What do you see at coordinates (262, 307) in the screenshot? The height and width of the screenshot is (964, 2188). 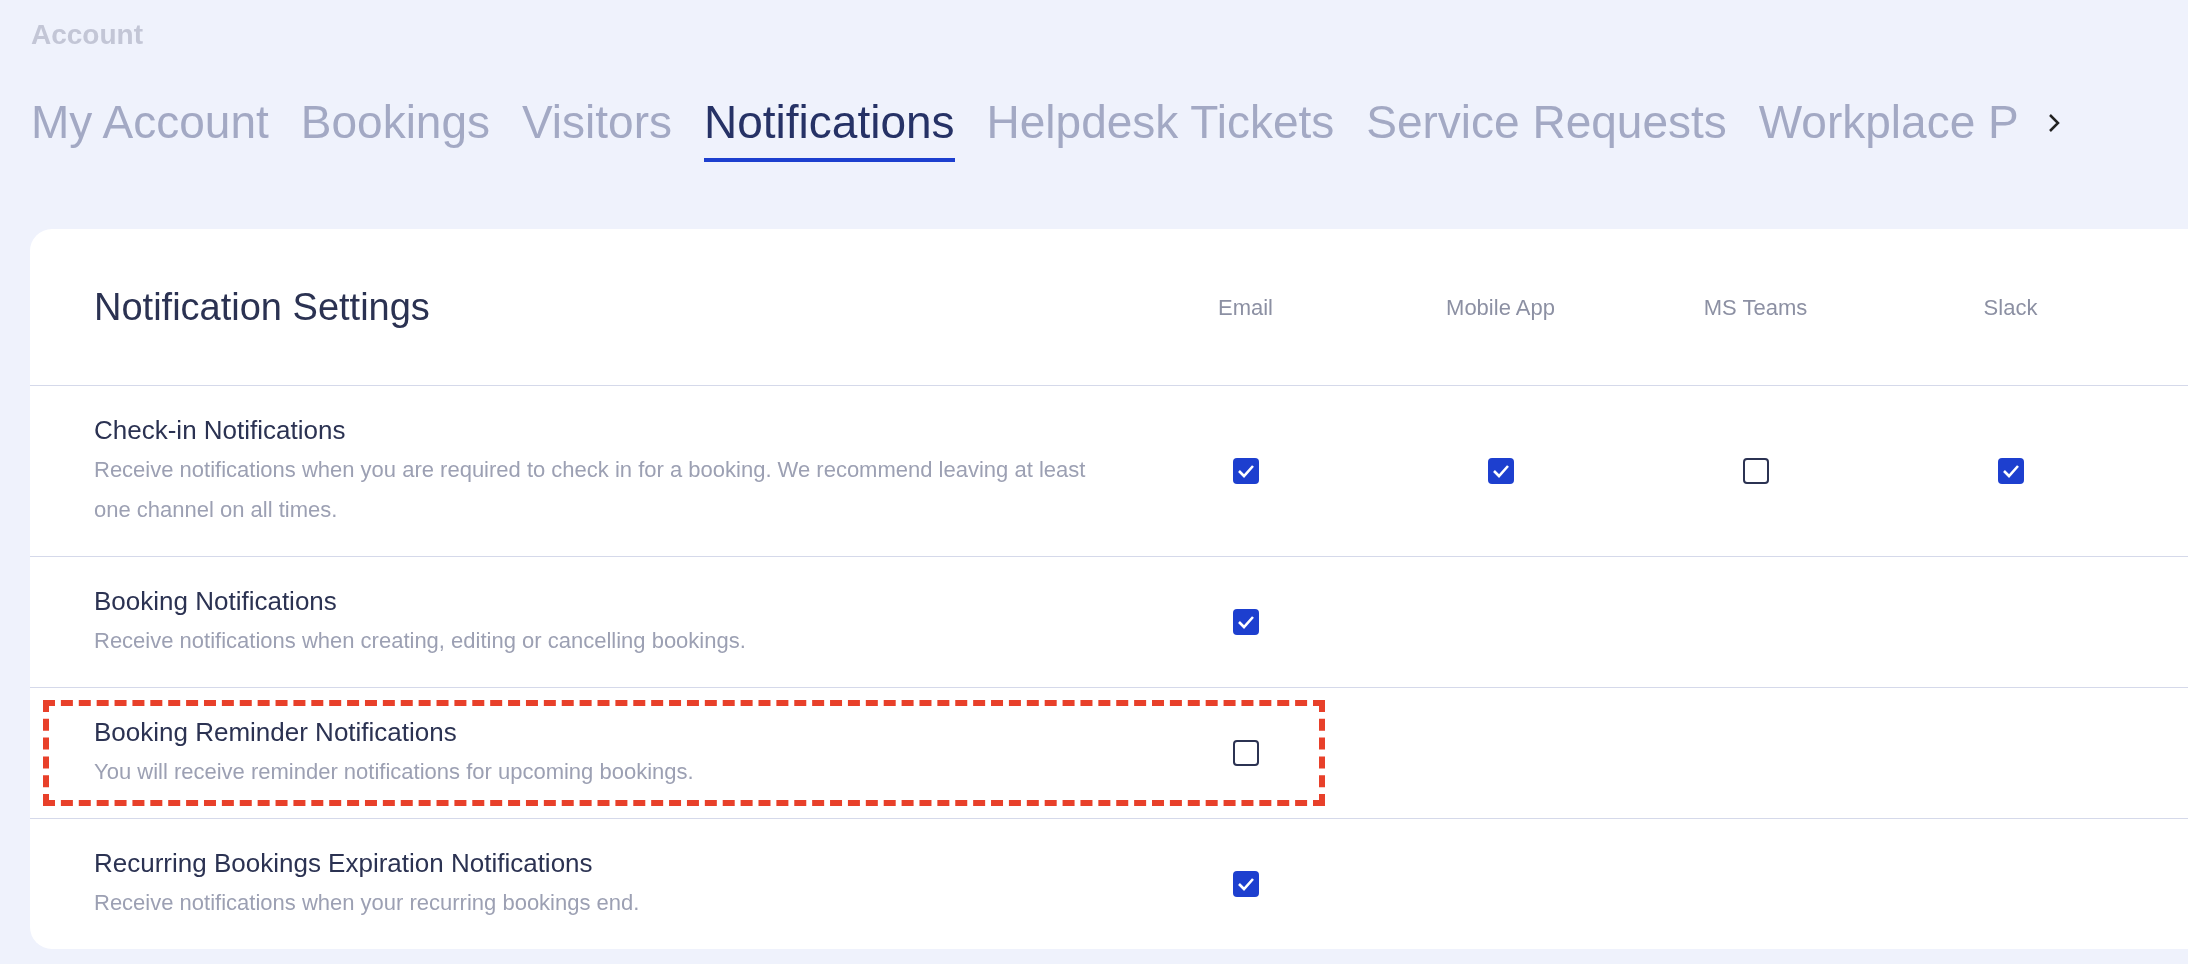 I see `card-title: Notification Settings` at bounding box center [262, 307].